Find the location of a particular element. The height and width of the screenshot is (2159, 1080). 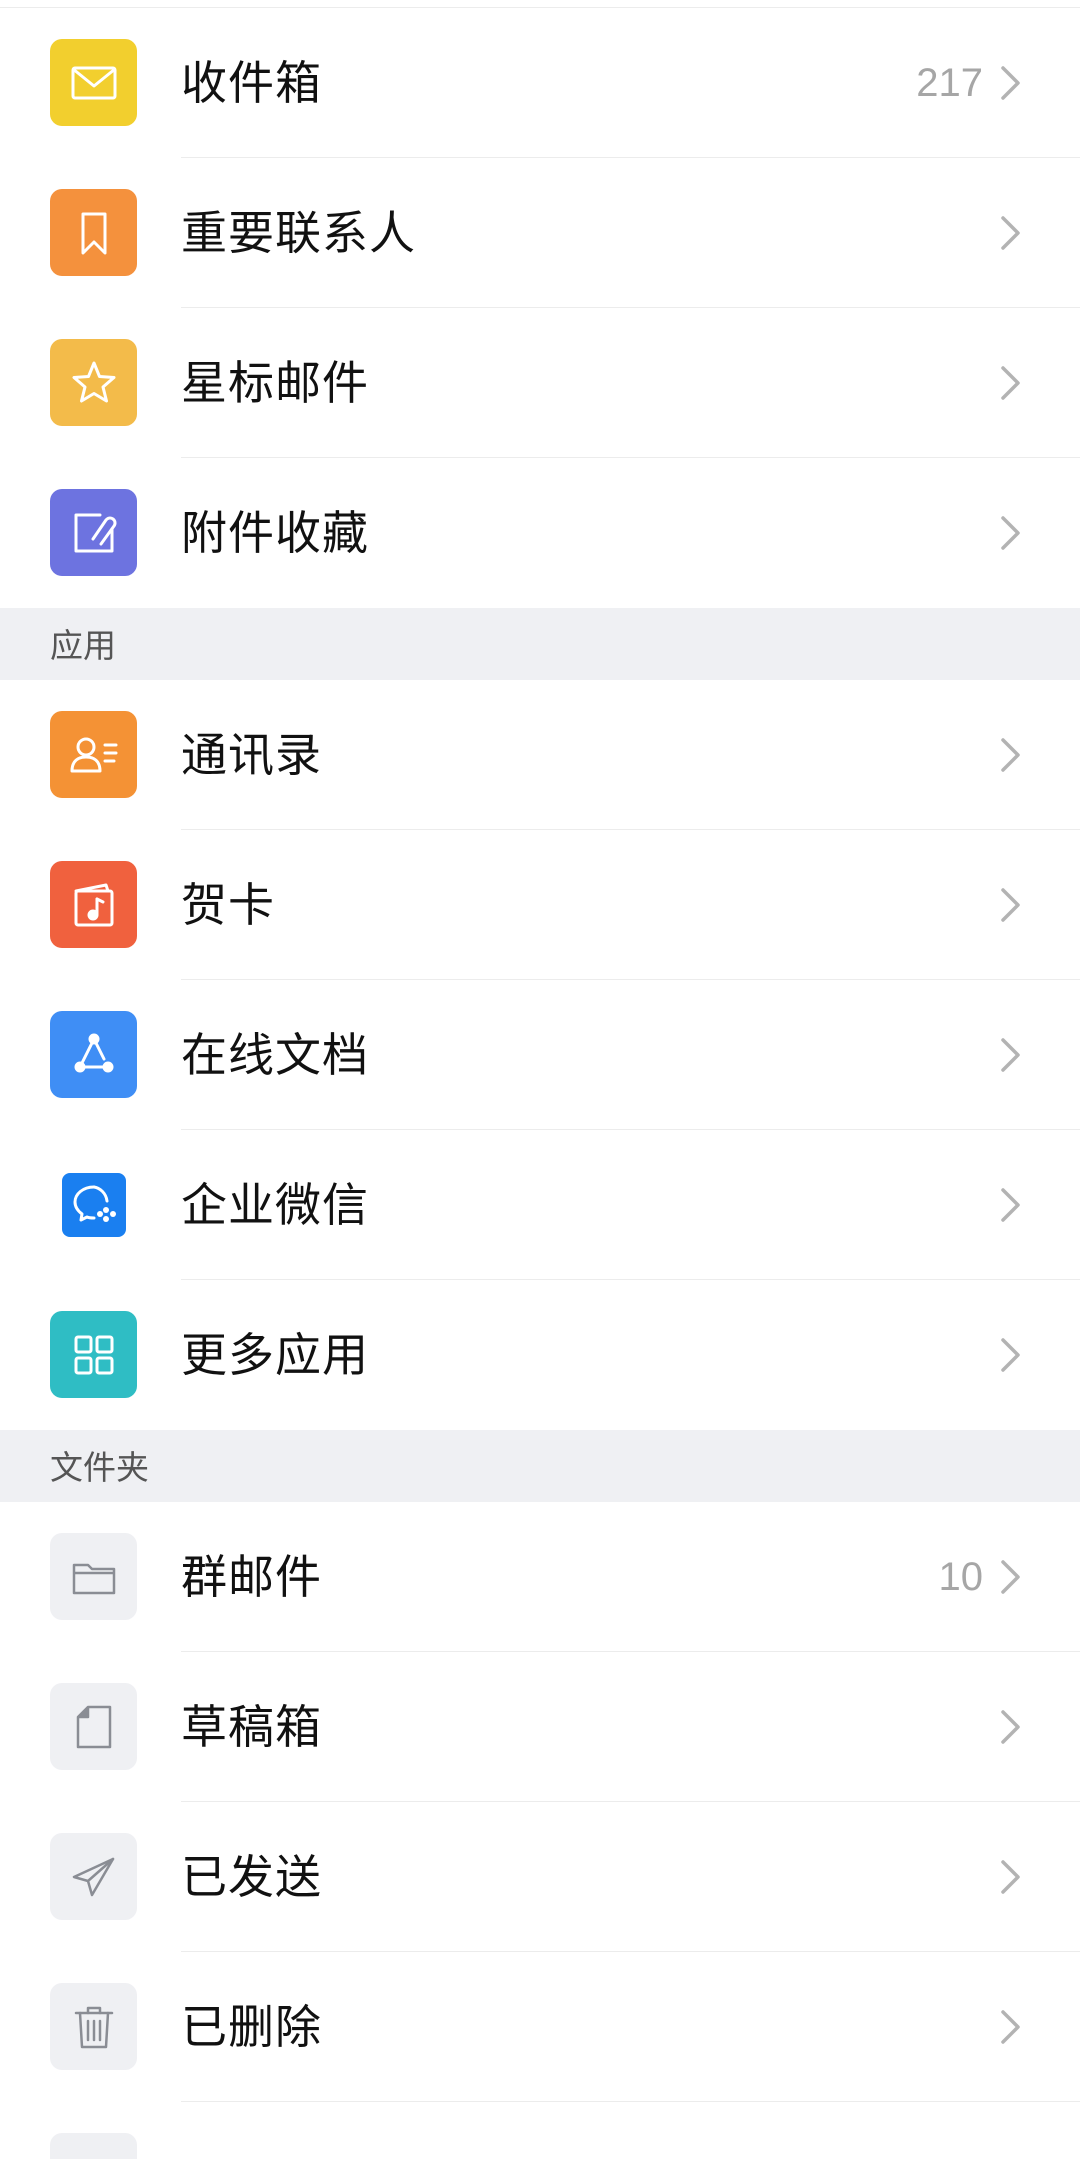

unread-count: 217 is located at coordinates (949, 83).